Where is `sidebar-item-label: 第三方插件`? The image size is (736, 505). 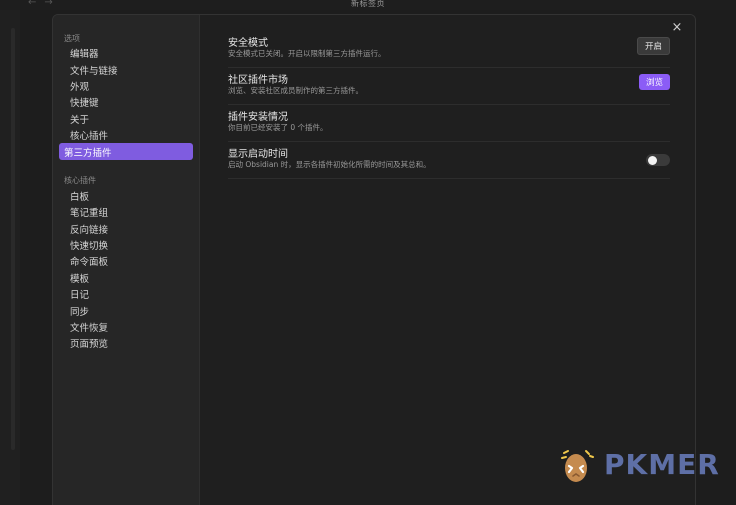 sidebar-item-label: 第三方插件 is located at coordinates (88, 153).